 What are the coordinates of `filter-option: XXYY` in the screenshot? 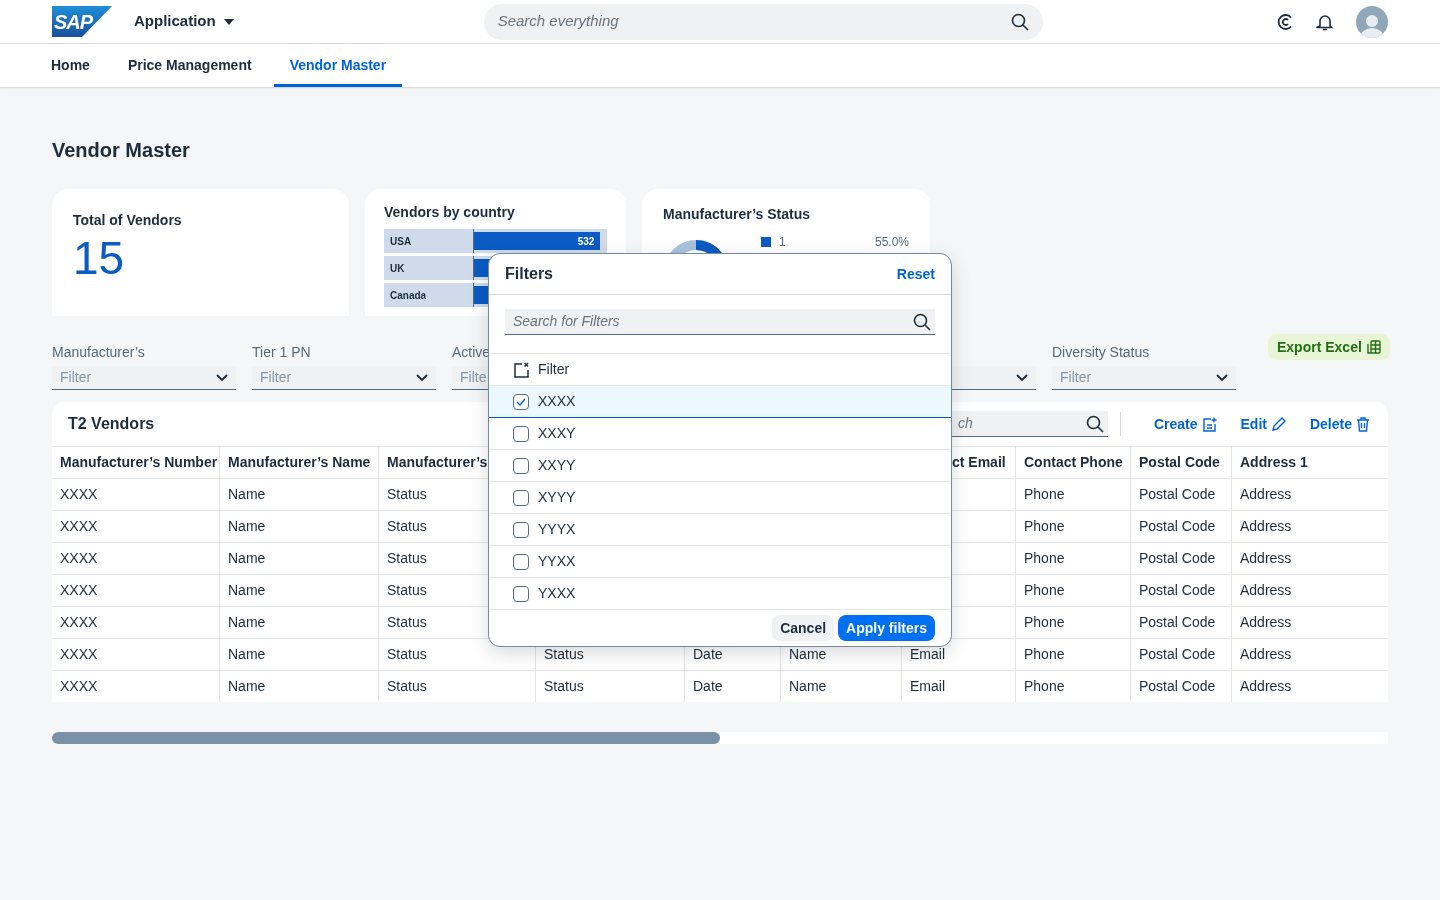 It's located at (720, 466).